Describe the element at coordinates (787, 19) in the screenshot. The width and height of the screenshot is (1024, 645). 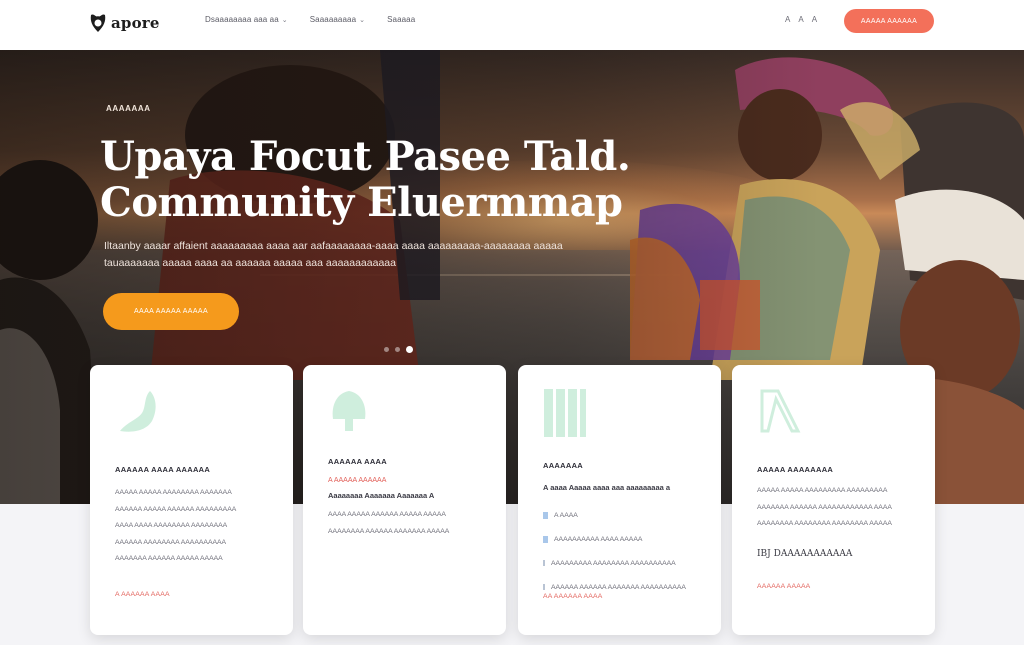
I see `utility-link-1: A` at that location.